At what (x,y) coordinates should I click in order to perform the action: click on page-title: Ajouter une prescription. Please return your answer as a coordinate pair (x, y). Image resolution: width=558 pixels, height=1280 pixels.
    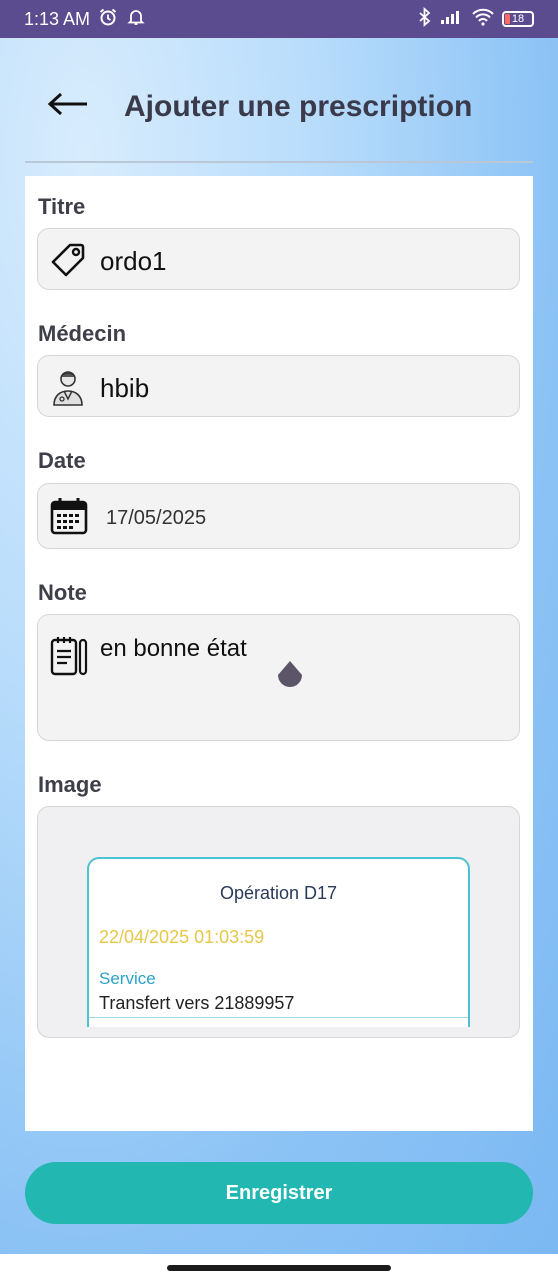
    Looking at the image, I should click on (298, 106).